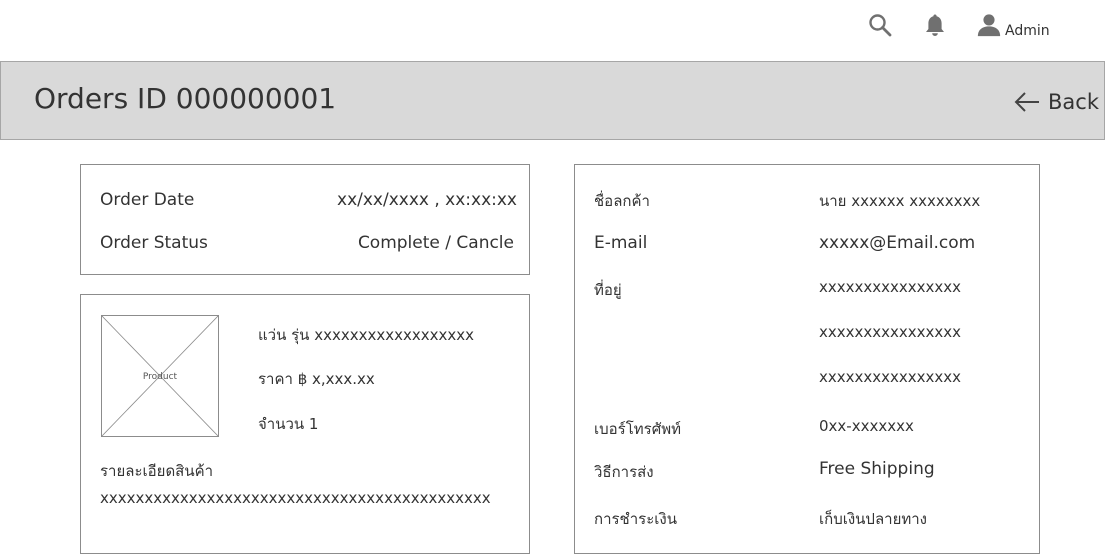 Image resolution: width=1105 pixels, height=554 pixels. Describe the element at coordinates (635, 519) in the screenshot. I see `payment-label: การชำระเงิน` at that location.